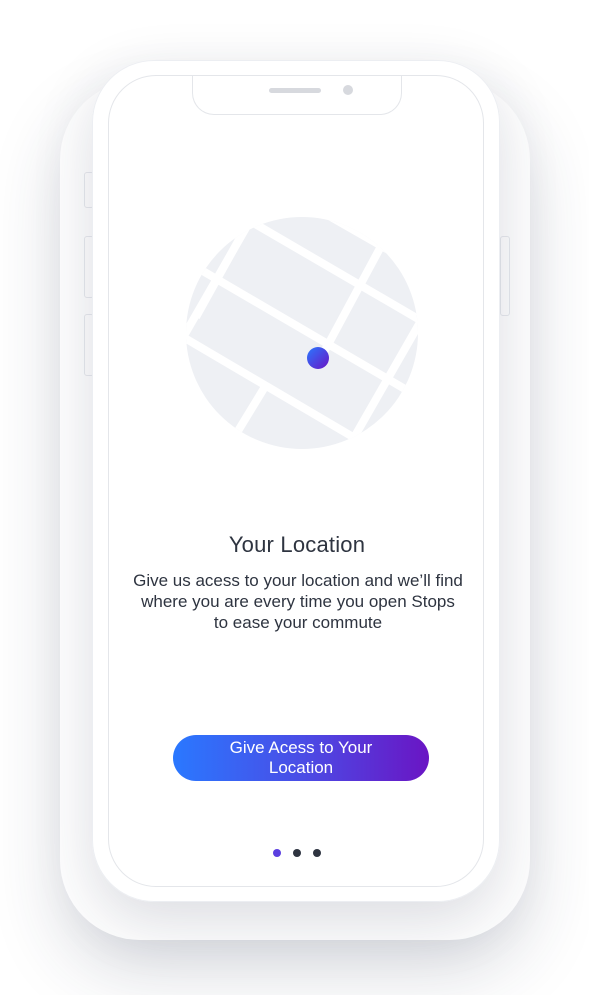 This screenshot has height=995, width=589. Describe the element at coordinates (277, 853) in the screenshot. I see `page-dot-1-active` at that location.